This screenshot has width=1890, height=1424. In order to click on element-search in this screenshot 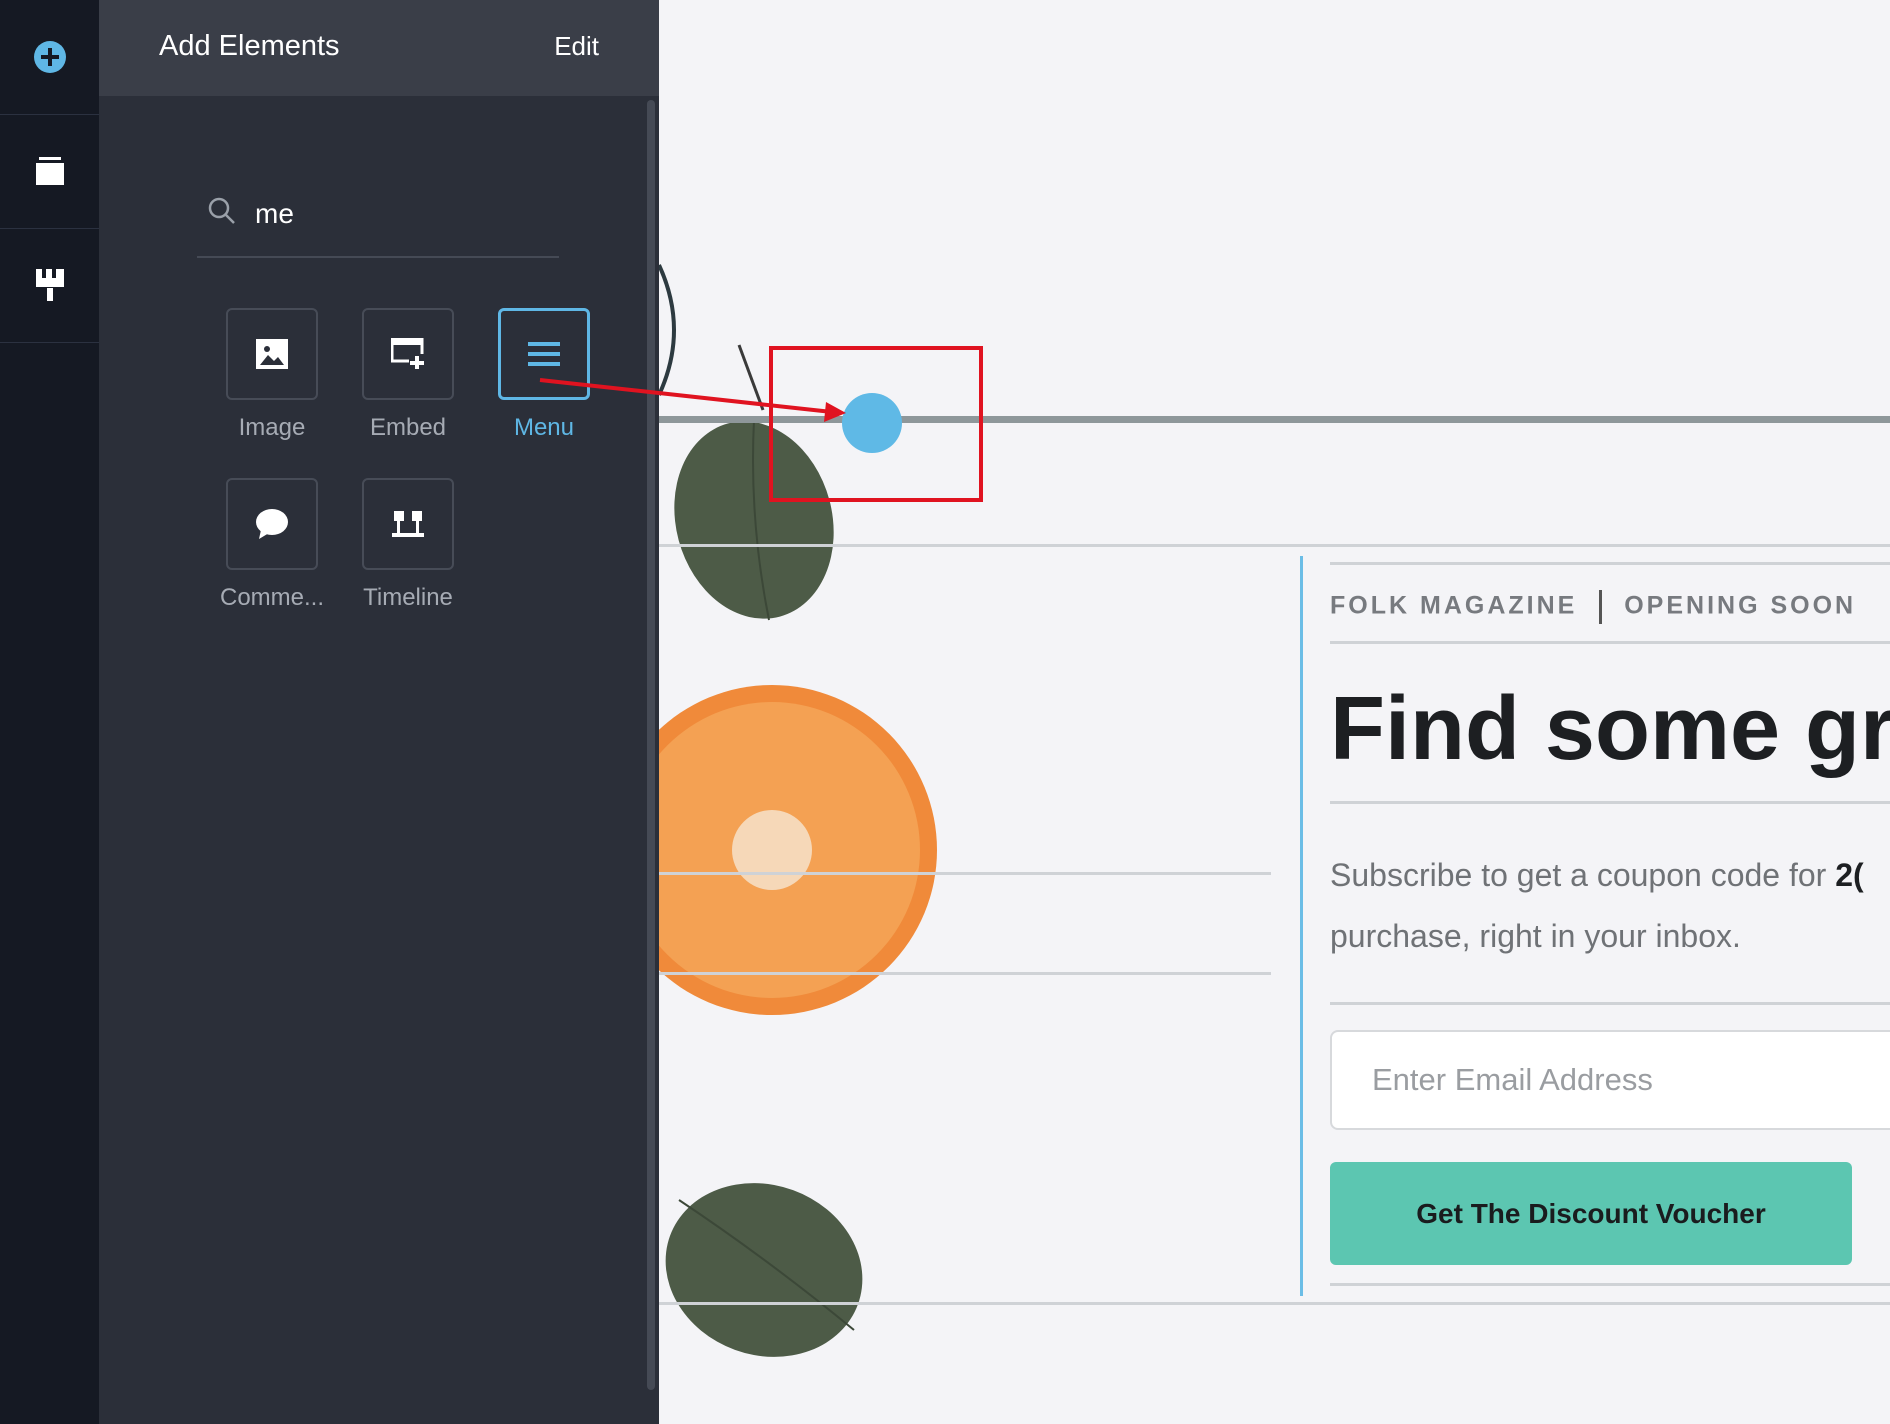, I will do `click(378, 222)`.